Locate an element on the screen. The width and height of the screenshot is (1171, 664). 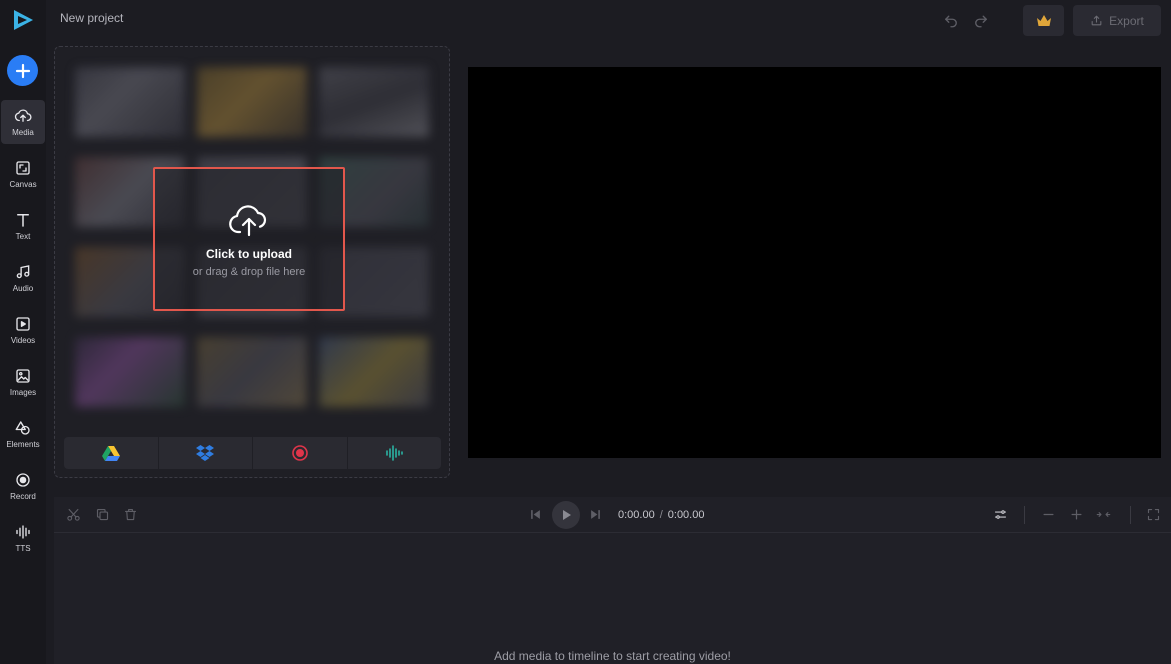
upload-dropzone: Click to upload or drag & drop file here is located at coordinates (249, 239).